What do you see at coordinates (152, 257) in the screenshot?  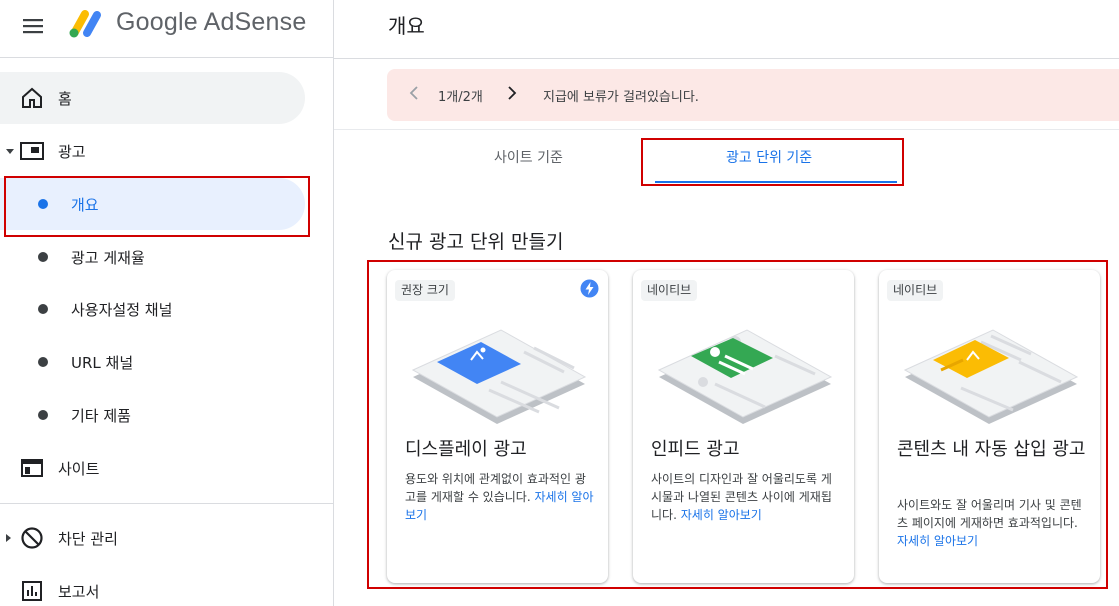 I see `sidebar-item-coverage: 광고 게재율` at bounding box center [152, 257].